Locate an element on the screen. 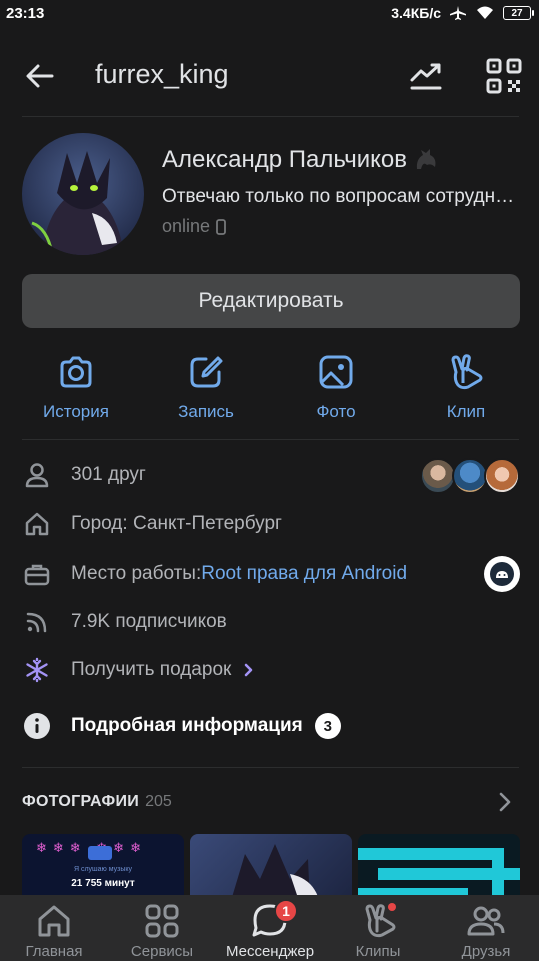  friends-count: 301 друг is located at coordinates (108, 474).